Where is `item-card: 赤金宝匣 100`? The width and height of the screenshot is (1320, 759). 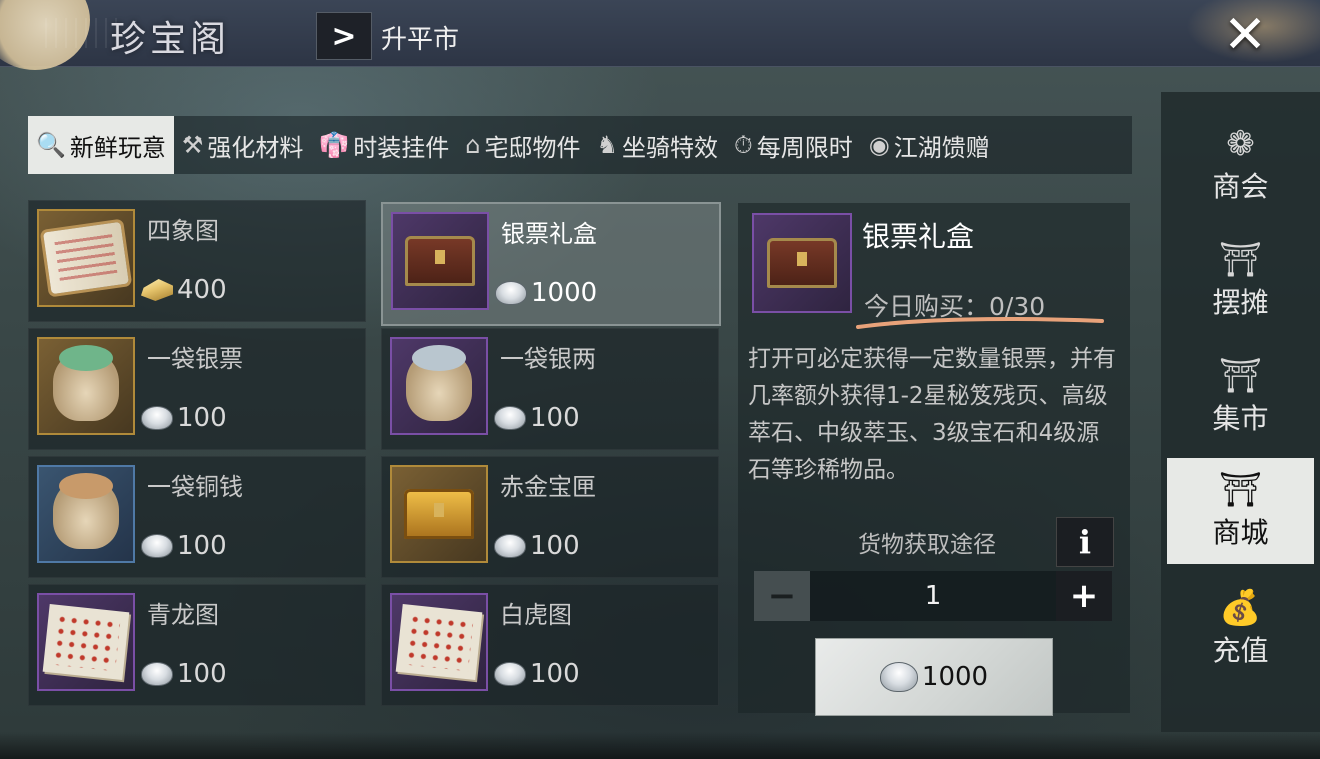
item-card: 赤金宝匣 100 is located at coordinates (550, 517).